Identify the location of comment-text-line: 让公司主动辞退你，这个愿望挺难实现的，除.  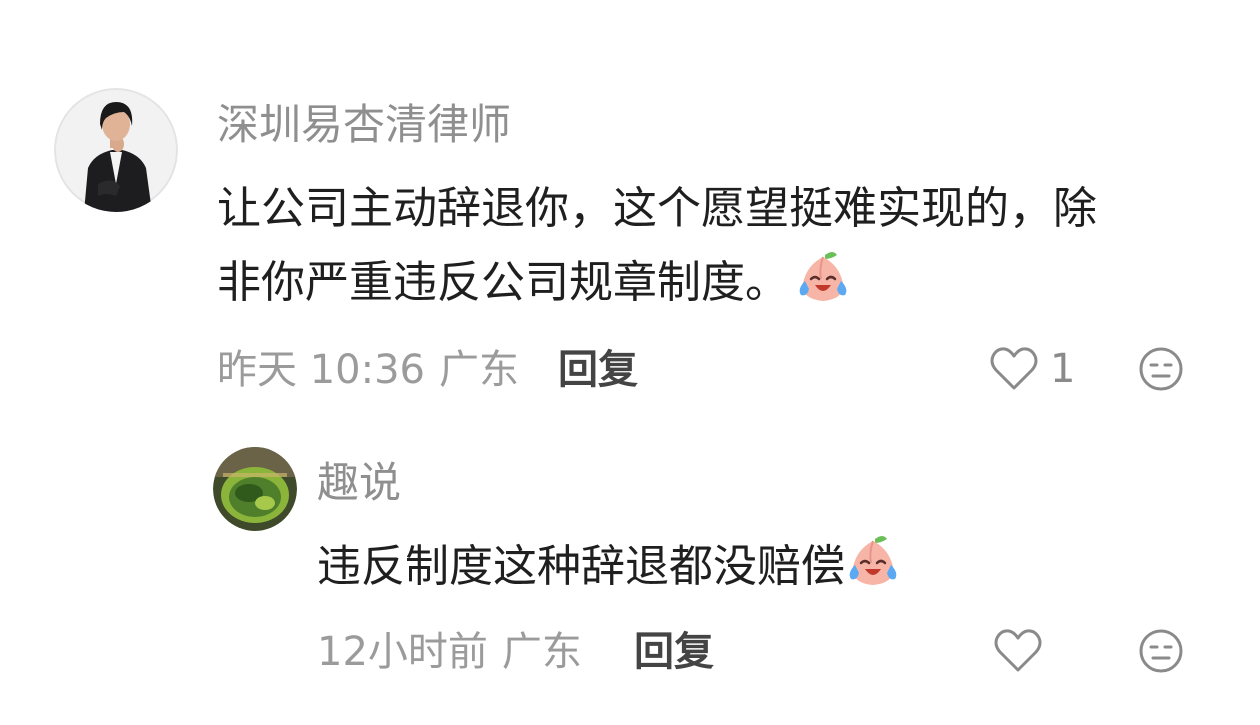
(657, 208).